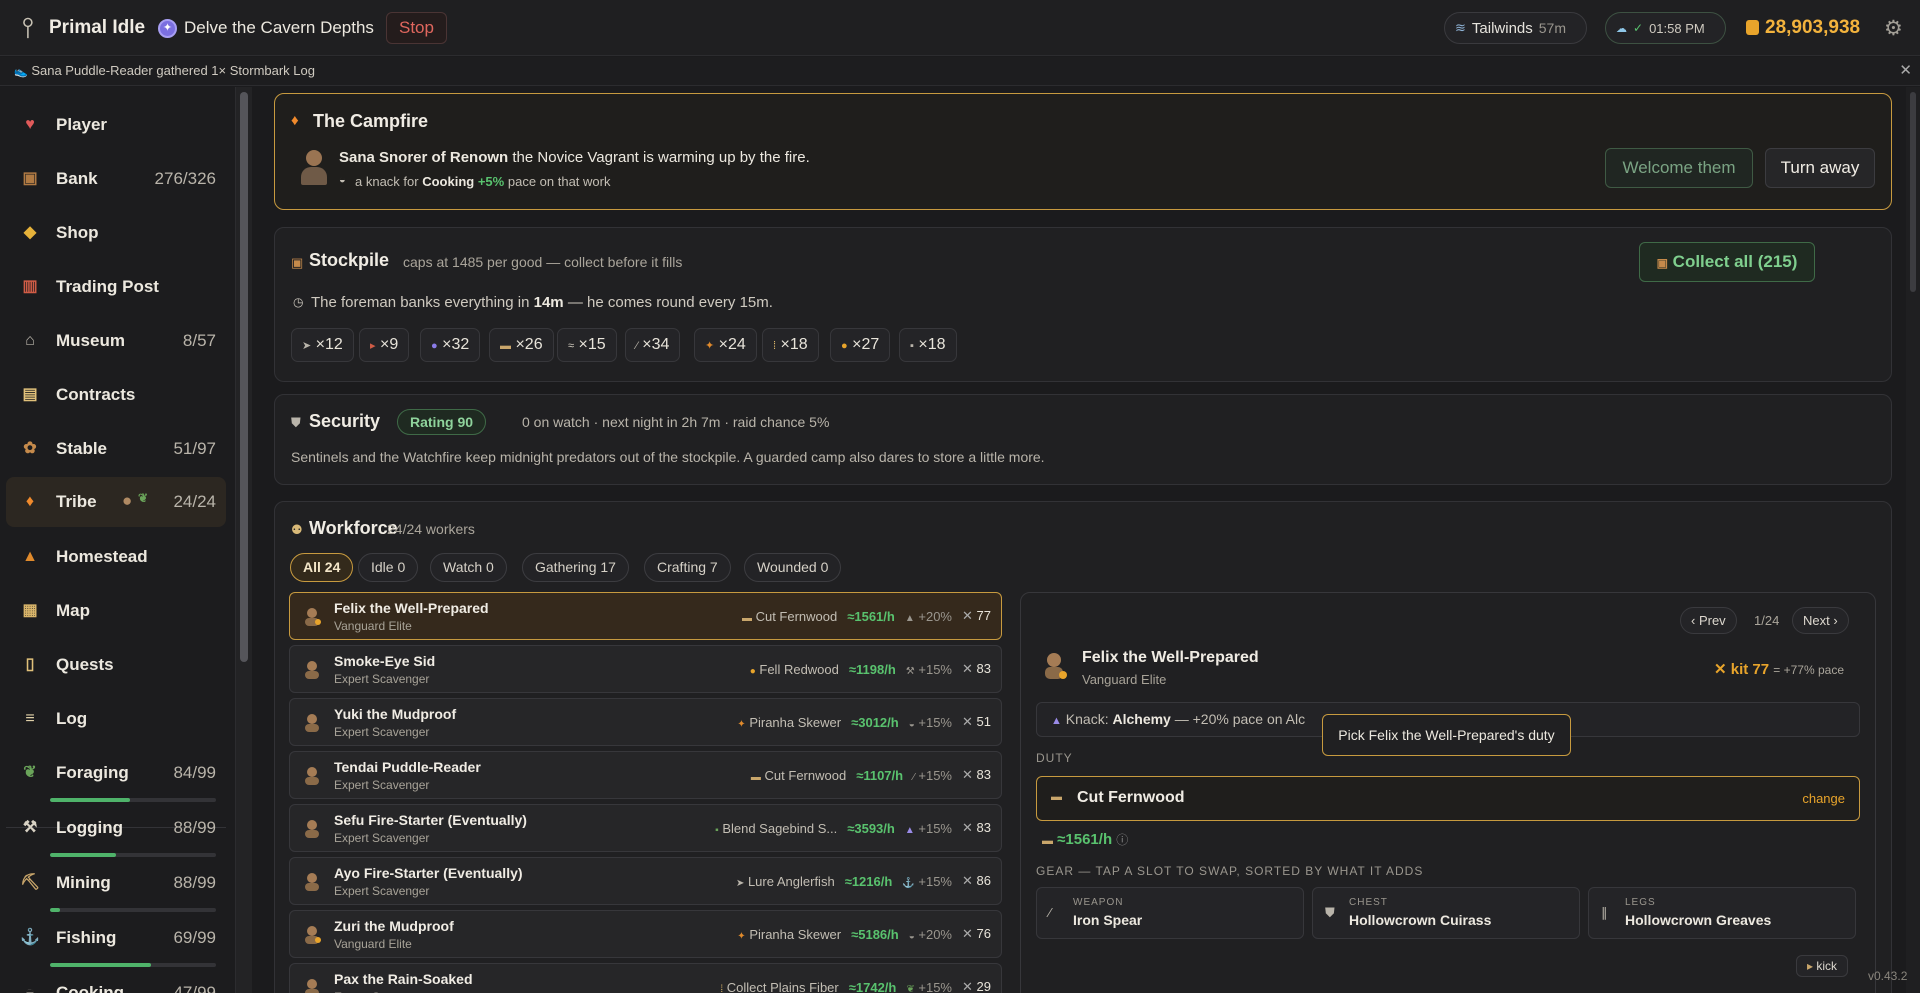 The width and height of the screenshot is (1920, 993). What do you see at coordinates (983, 721) in the screenshot?
I see `worker-kit: 51` at bounding box center [983, 721].